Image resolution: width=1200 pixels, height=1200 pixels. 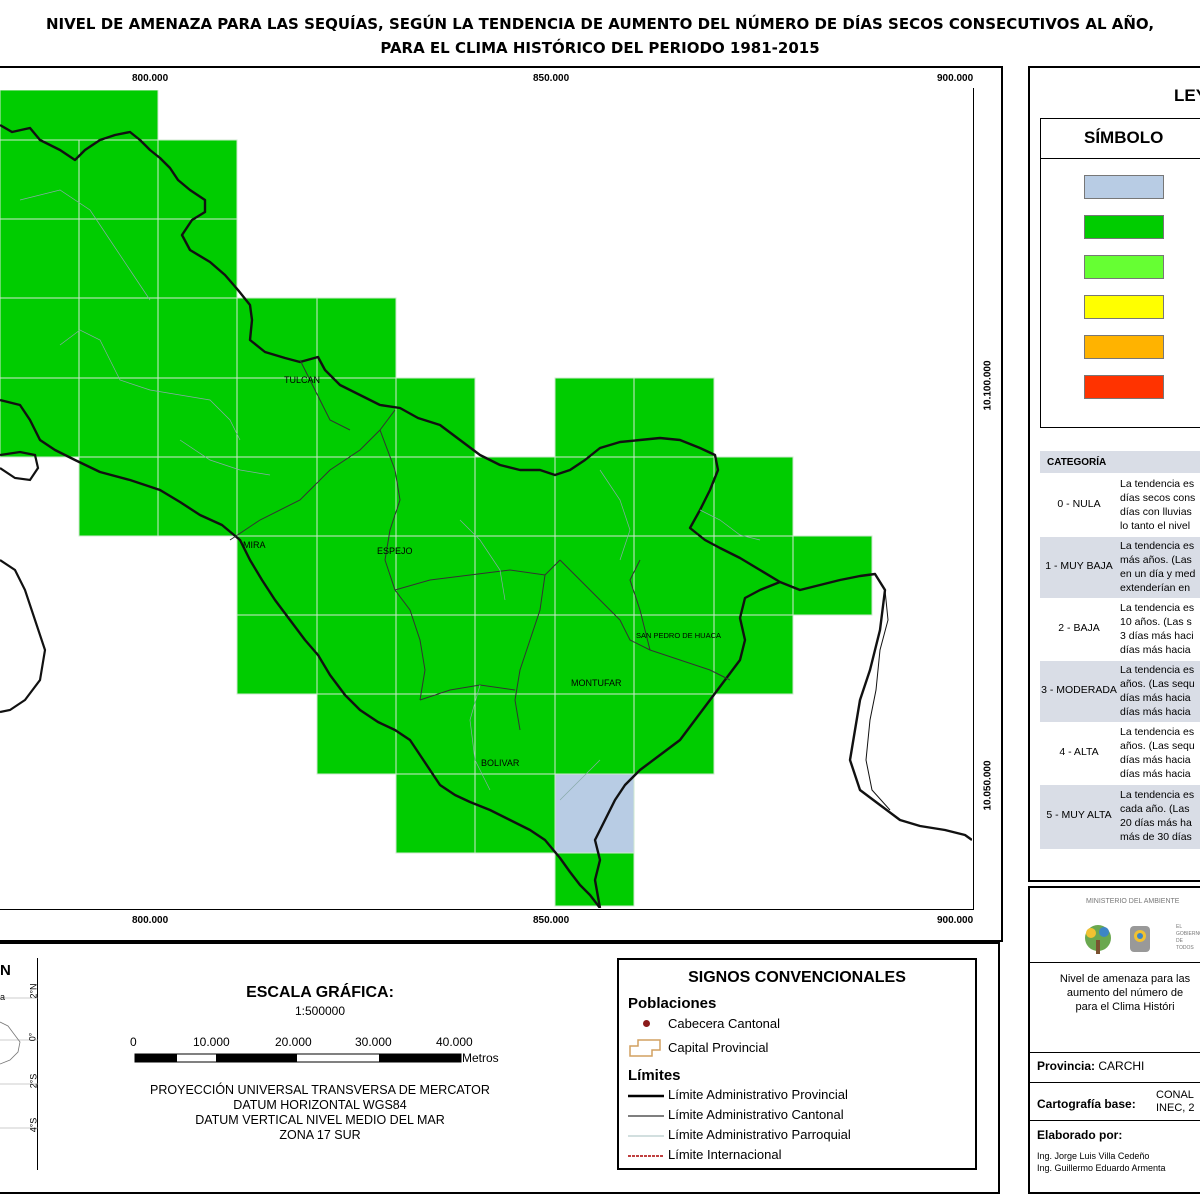 I want to click on cartografia-label: Cartografía base:, so click(x=1086, y=1104).